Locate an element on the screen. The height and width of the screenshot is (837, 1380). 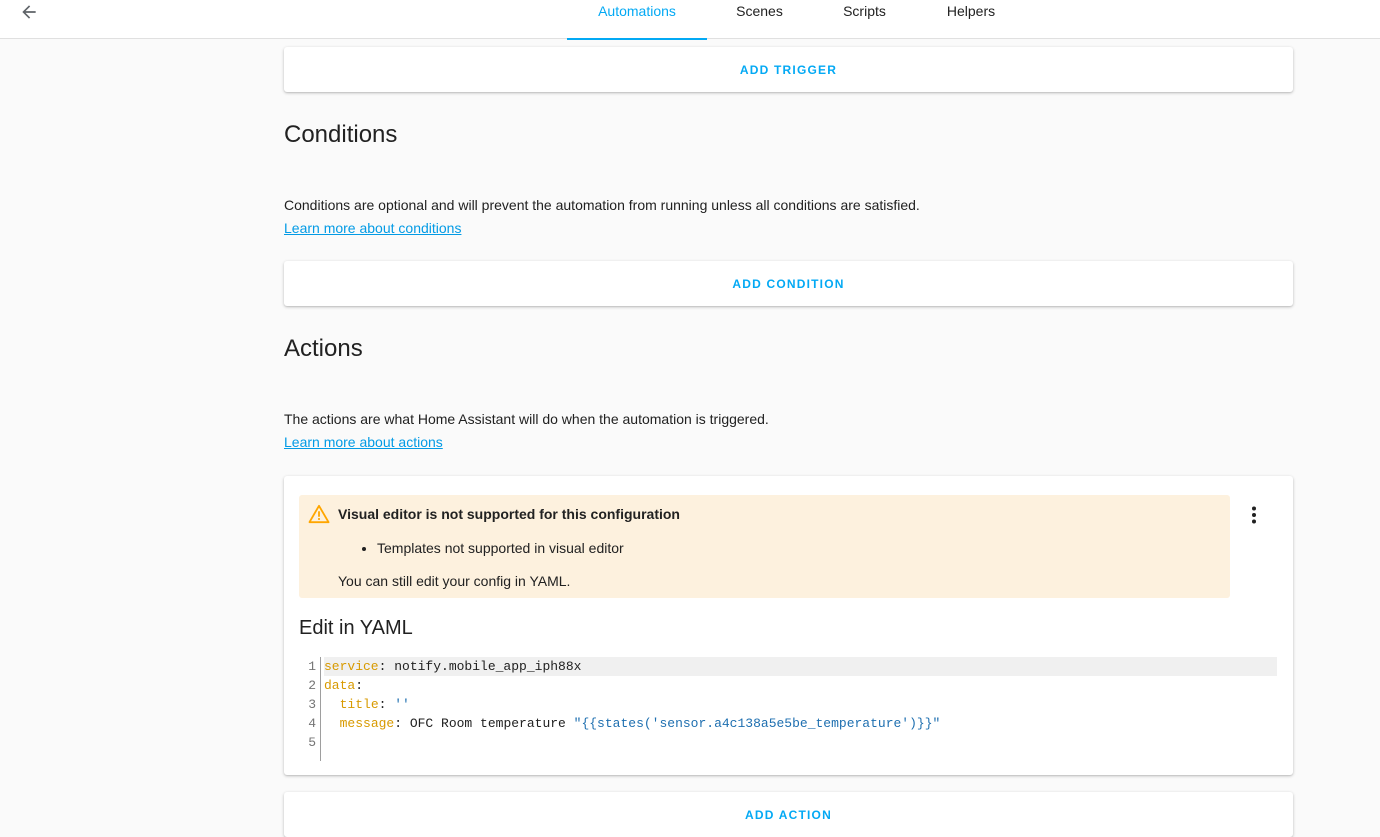
line-number: 4 is located at coordinates (312, 723).